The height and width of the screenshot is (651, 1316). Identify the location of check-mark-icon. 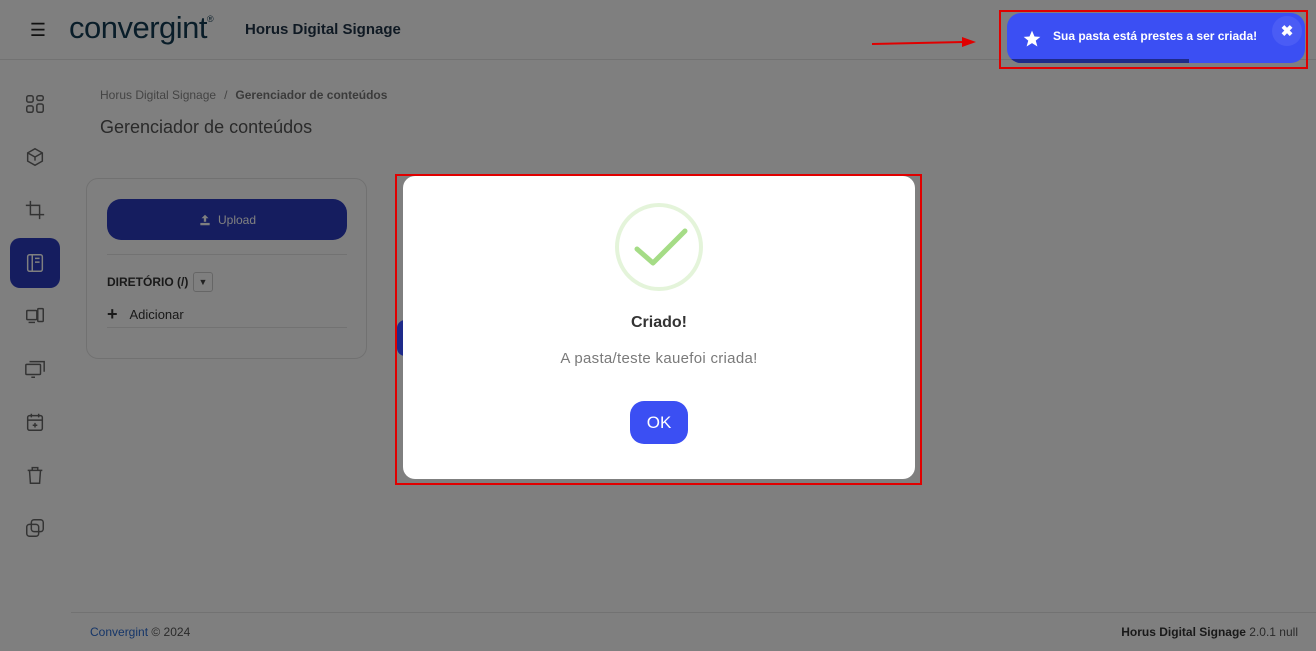
(661, 247).